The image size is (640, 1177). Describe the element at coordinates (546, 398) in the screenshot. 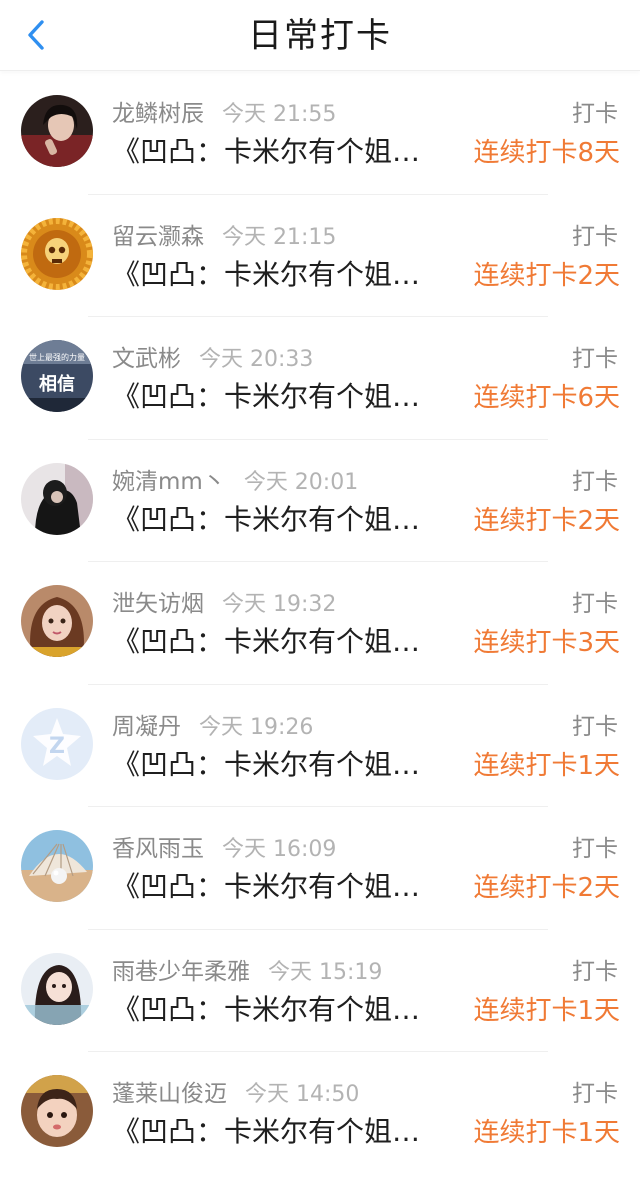

I see `streak-label: 连续打卡6天` at that location.